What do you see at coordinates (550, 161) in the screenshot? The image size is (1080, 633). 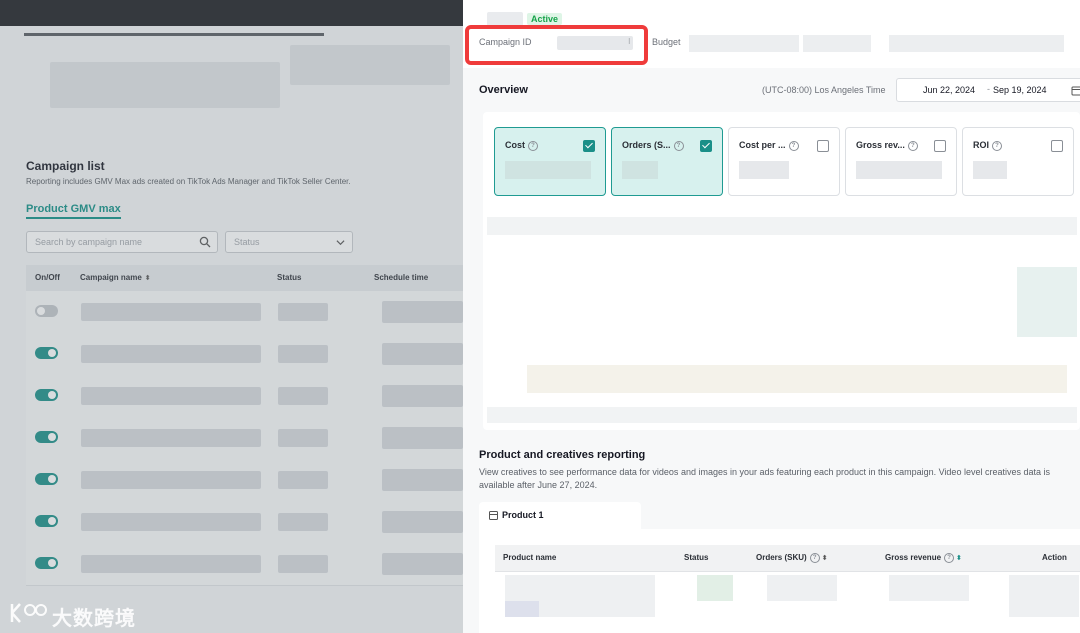 I see `metric-card-cost: Cost?` at bounding box center [550, 161].